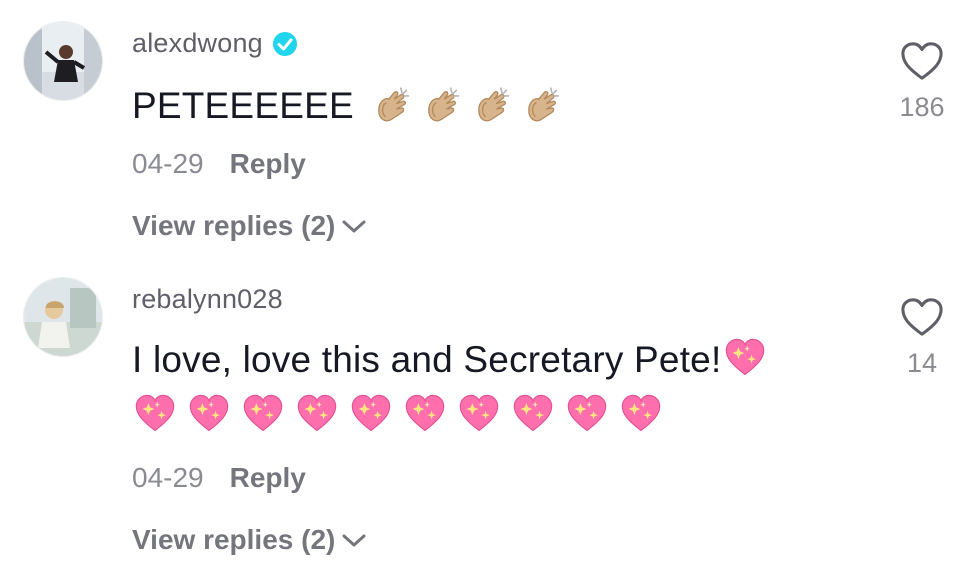  What do you see at coordinates (197, 43) in the screenshot?
I see `username-text: alexdwong` at bounding box center [197, 43].